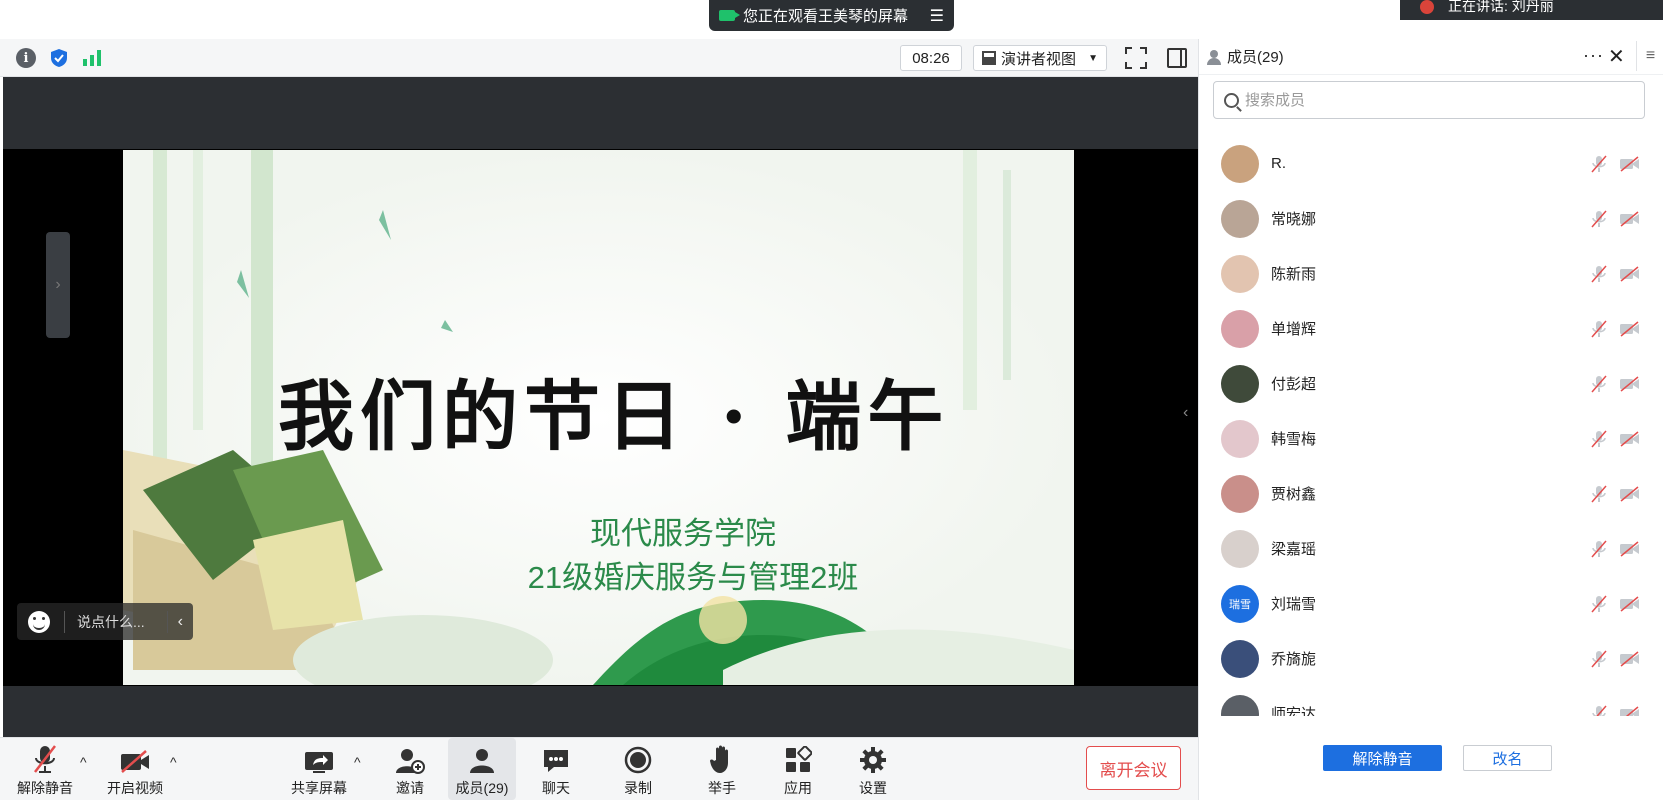 Image resolution: width=1663 pixels, height=800 pixels. What do you see at coordinates (1431, 163) in the screenshot?
I see `member-row: R.` at bounding box center [1431, 163].